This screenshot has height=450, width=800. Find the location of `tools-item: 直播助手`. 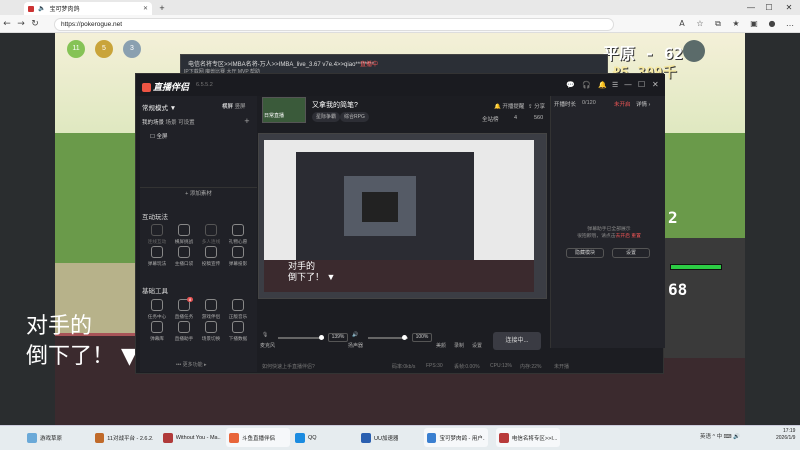

tools-item: 直播助手 is located at coordinates (184, 331).